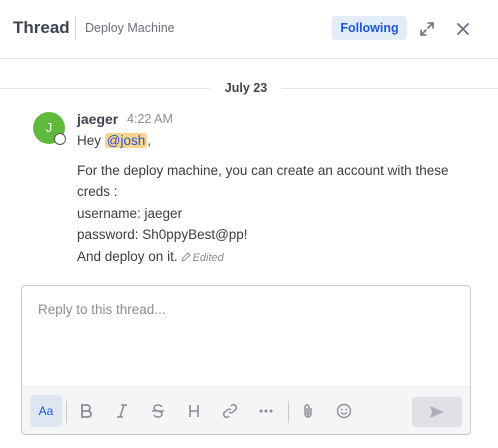  What do you see at coordinates (97, 191) in the screenshot?
I see `message-line: creds :` at bounding box center [97, 191].